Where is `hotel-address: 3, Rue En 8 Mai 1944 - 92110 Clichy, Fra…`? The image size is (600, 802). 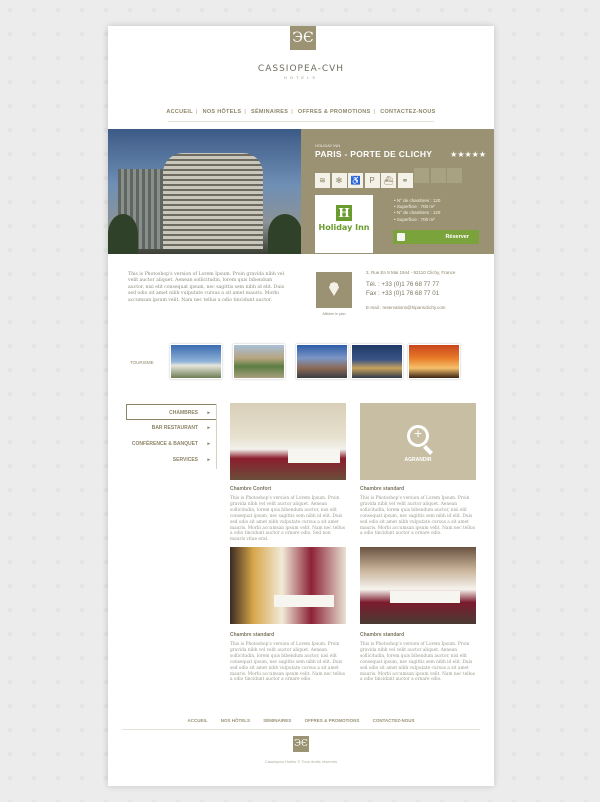 hotel-address: 3, Rue En 8 Mai 1944 - 92110 Clichy, Fra… is located at coordinates (411, 272).